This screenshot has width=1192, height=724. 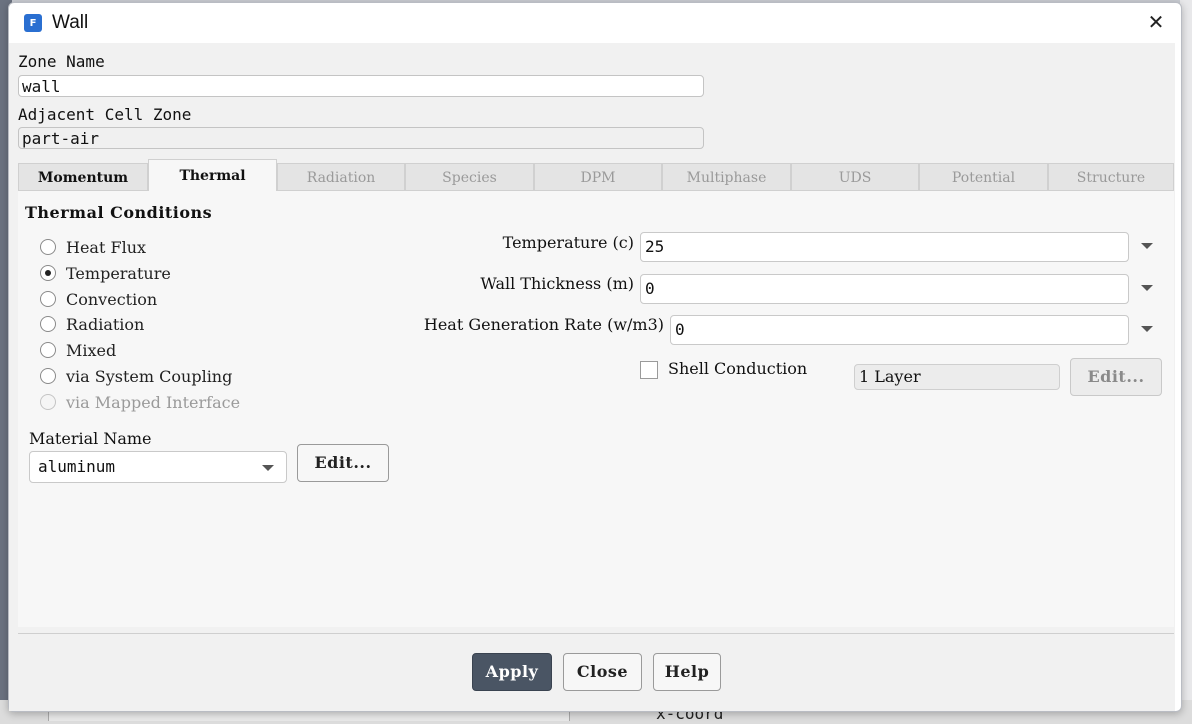 What do you see at coordinates (48, 402) in the screenshot?
I see `radio-button-disabled-icon` at bounding box center [48, 402].